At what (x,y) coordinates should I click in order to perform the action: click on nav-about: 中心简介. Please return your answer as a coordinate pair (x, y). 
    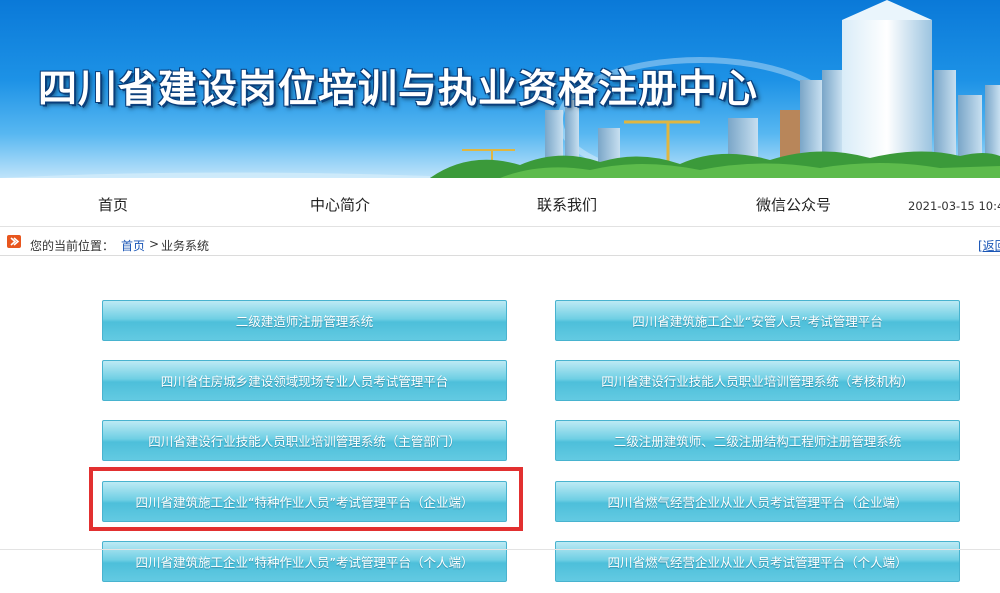
    Looking at the image, I should click on (340, 204).